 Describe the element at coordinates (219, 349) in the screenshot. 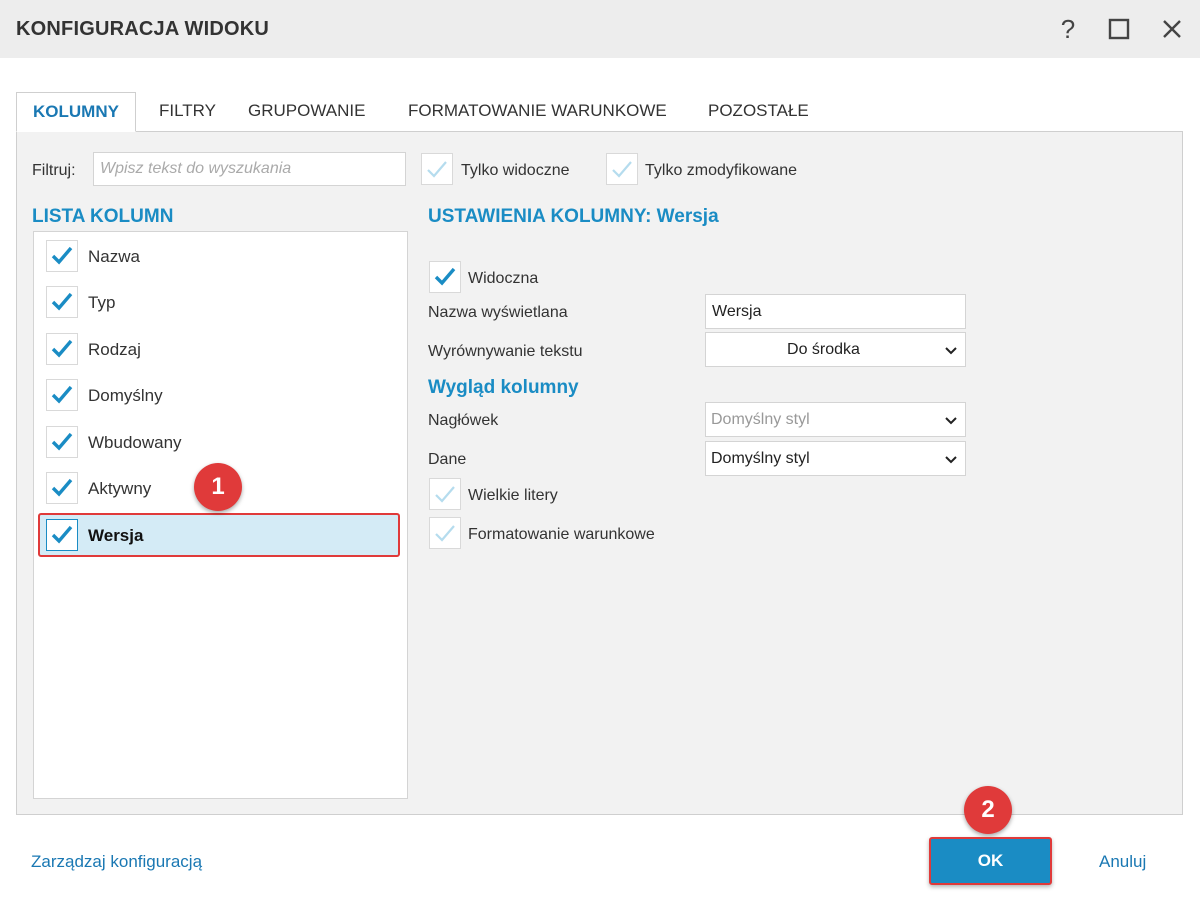

I see `list-item: Rodzaj` at that location.